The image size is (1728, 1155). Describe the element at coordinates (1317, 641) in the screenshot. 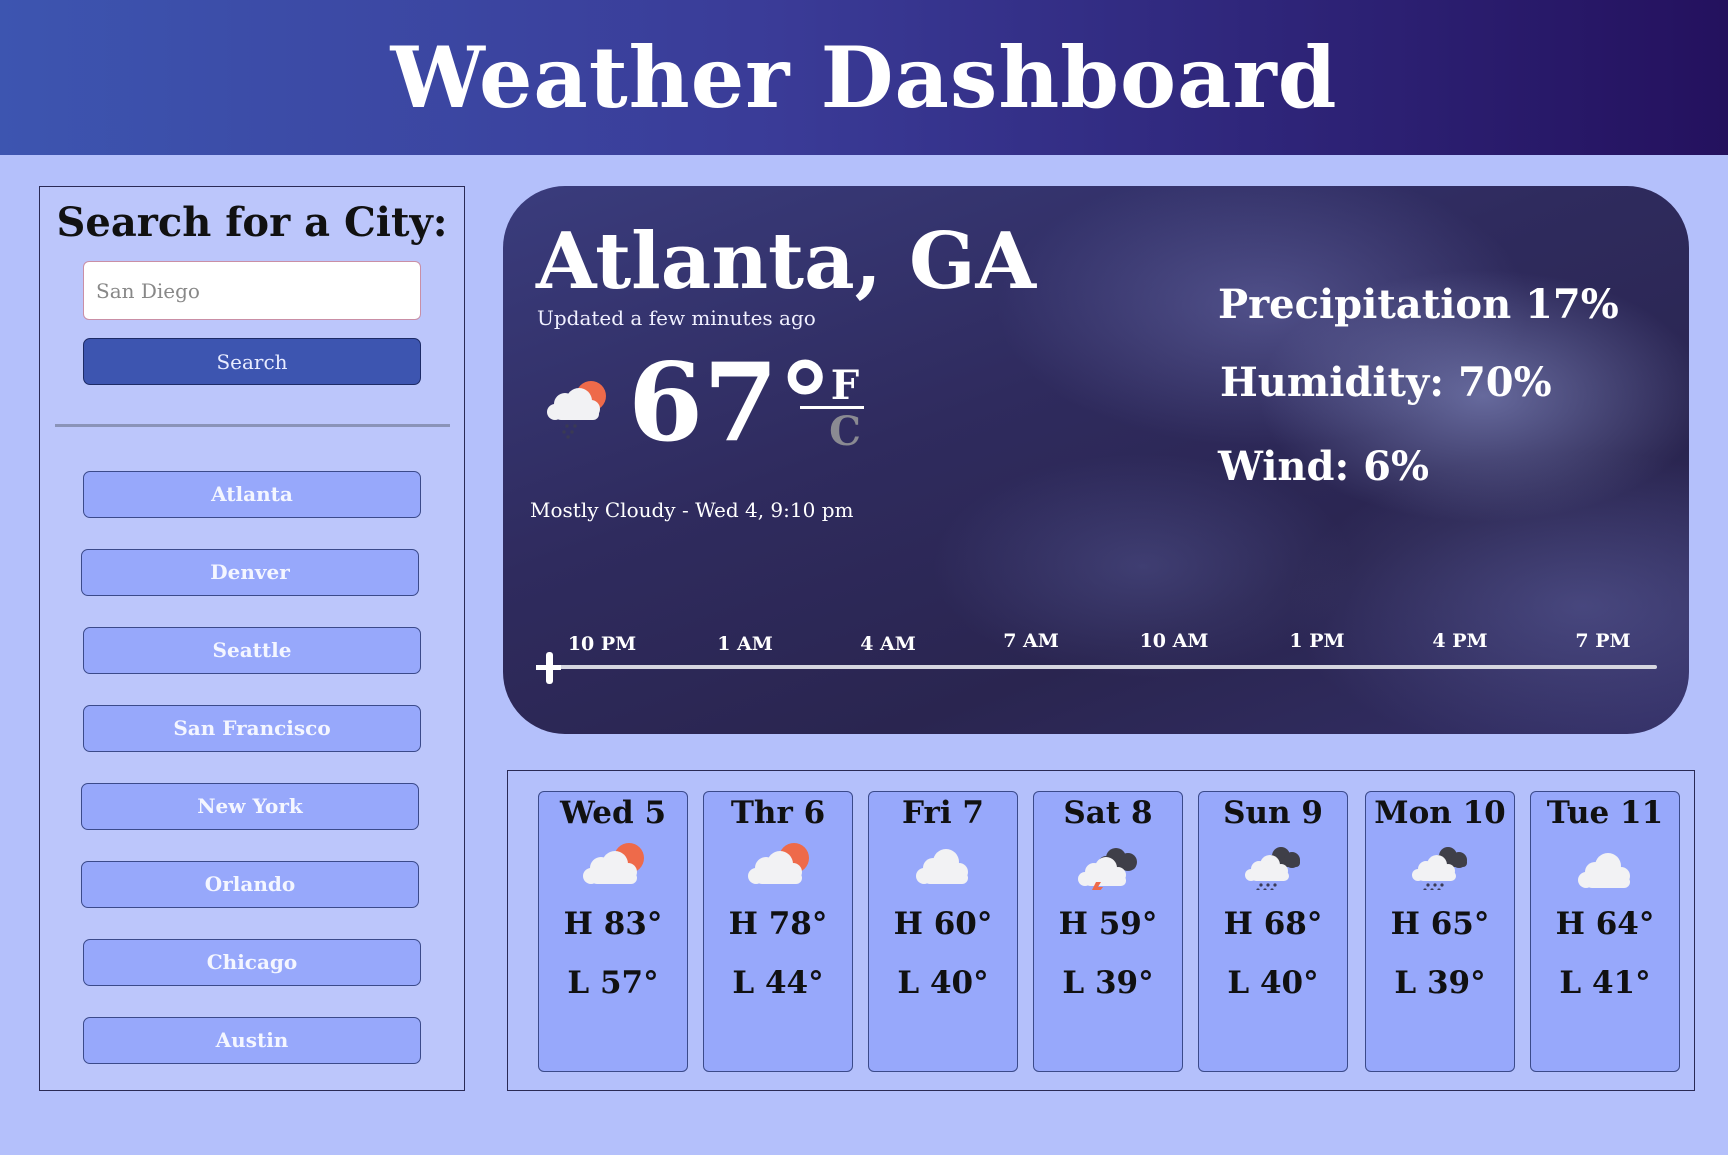

I see `timeline-label: 1 PM` at that location.